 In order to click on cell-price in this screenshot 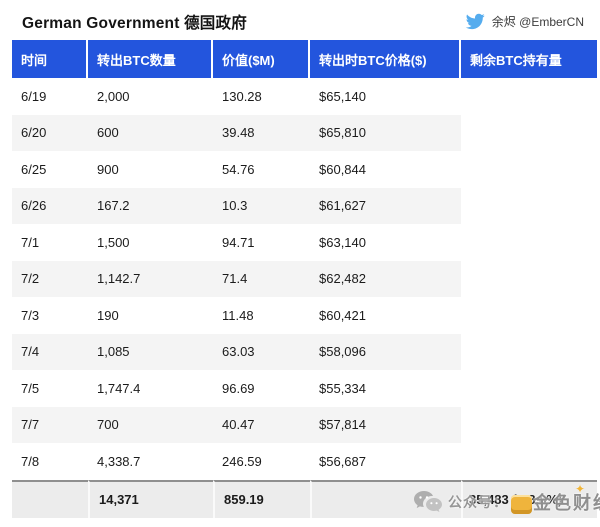, I will do `click(385, 498)`.